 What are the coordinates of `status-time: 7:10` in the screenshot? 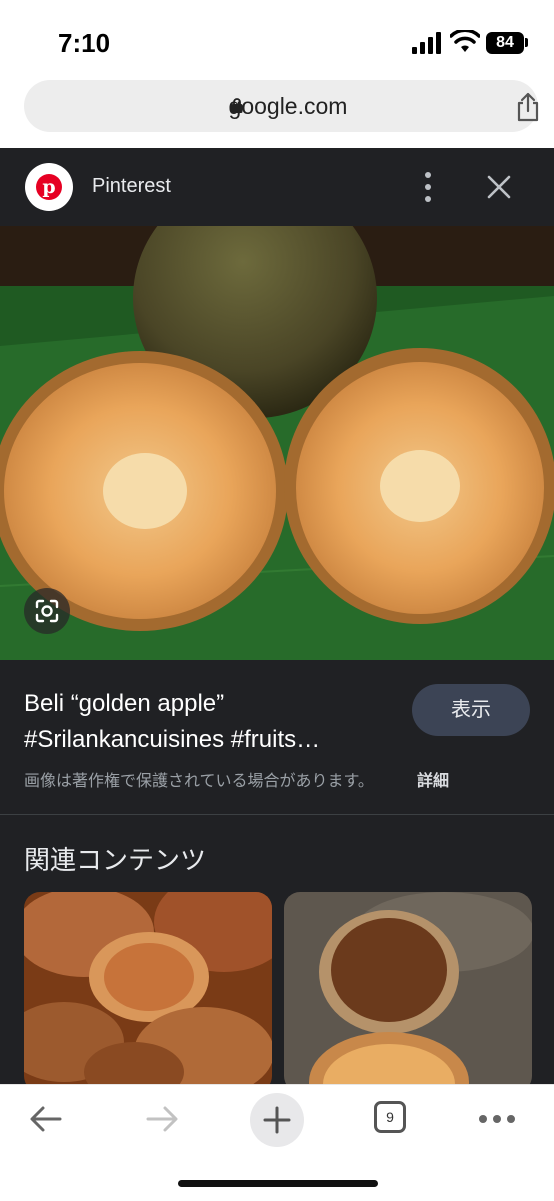 It's located at (84, 43).